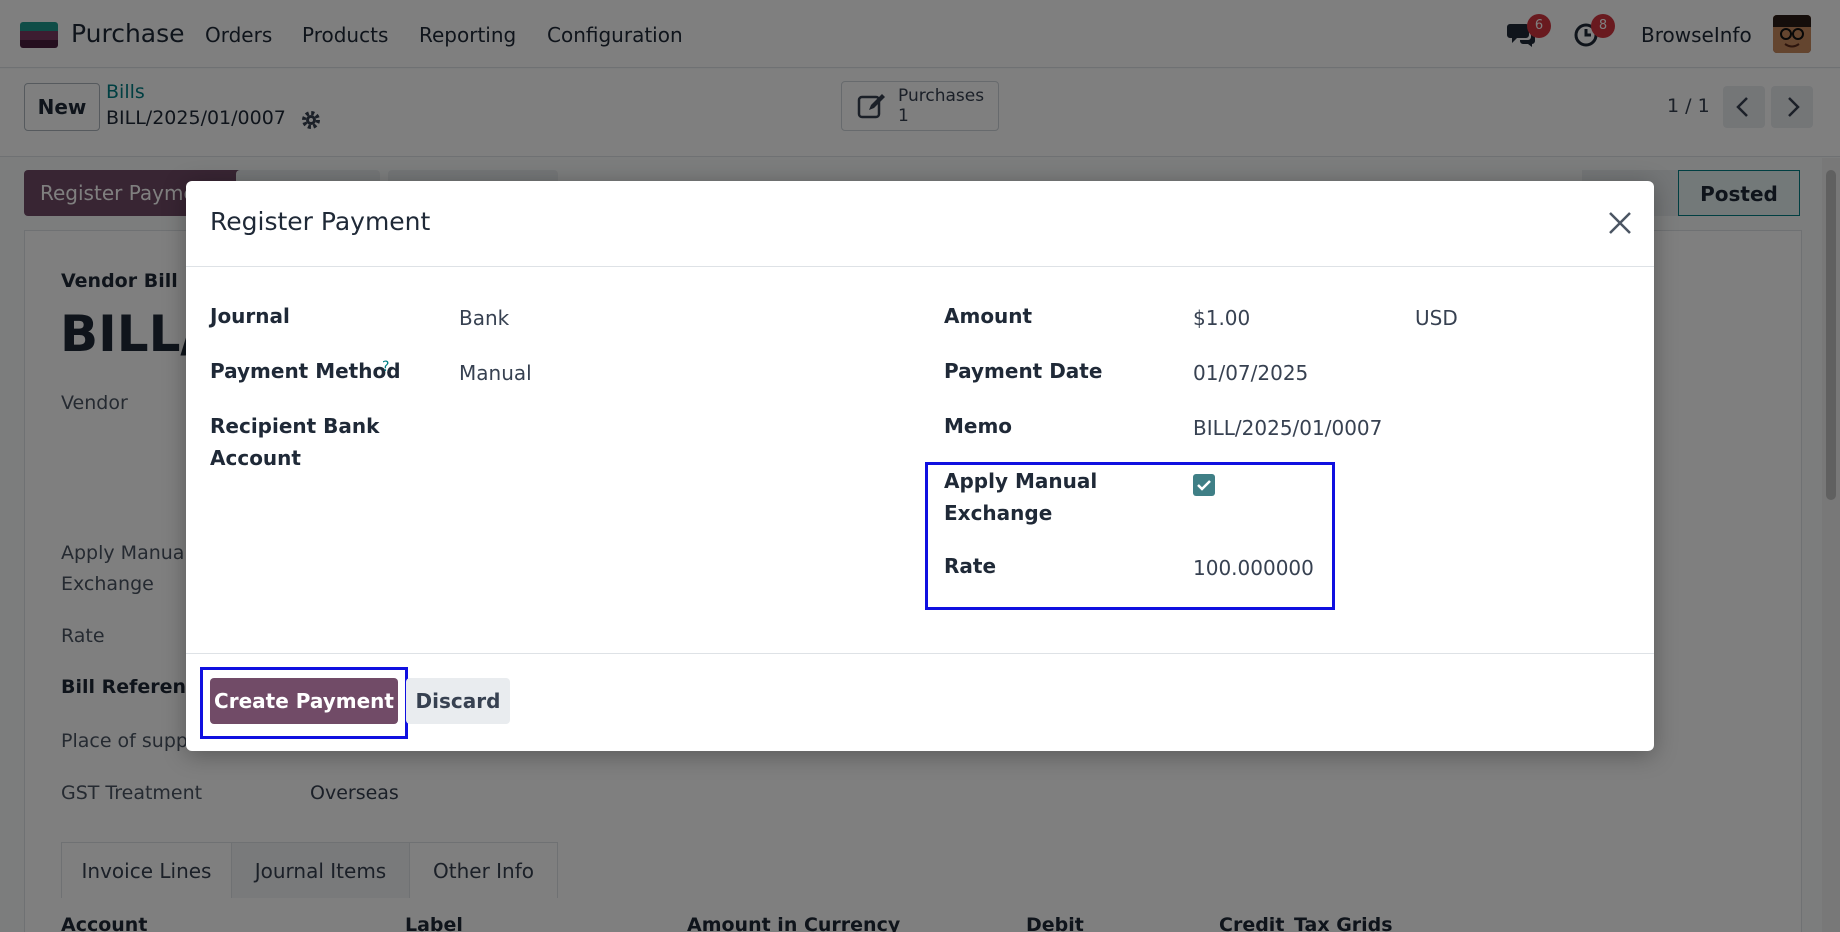 The image size is (1840, 932). Describe the element at coordinates (255, 458) in the screenshot. I see `recipient-bank-label-line2: Account` at that location.